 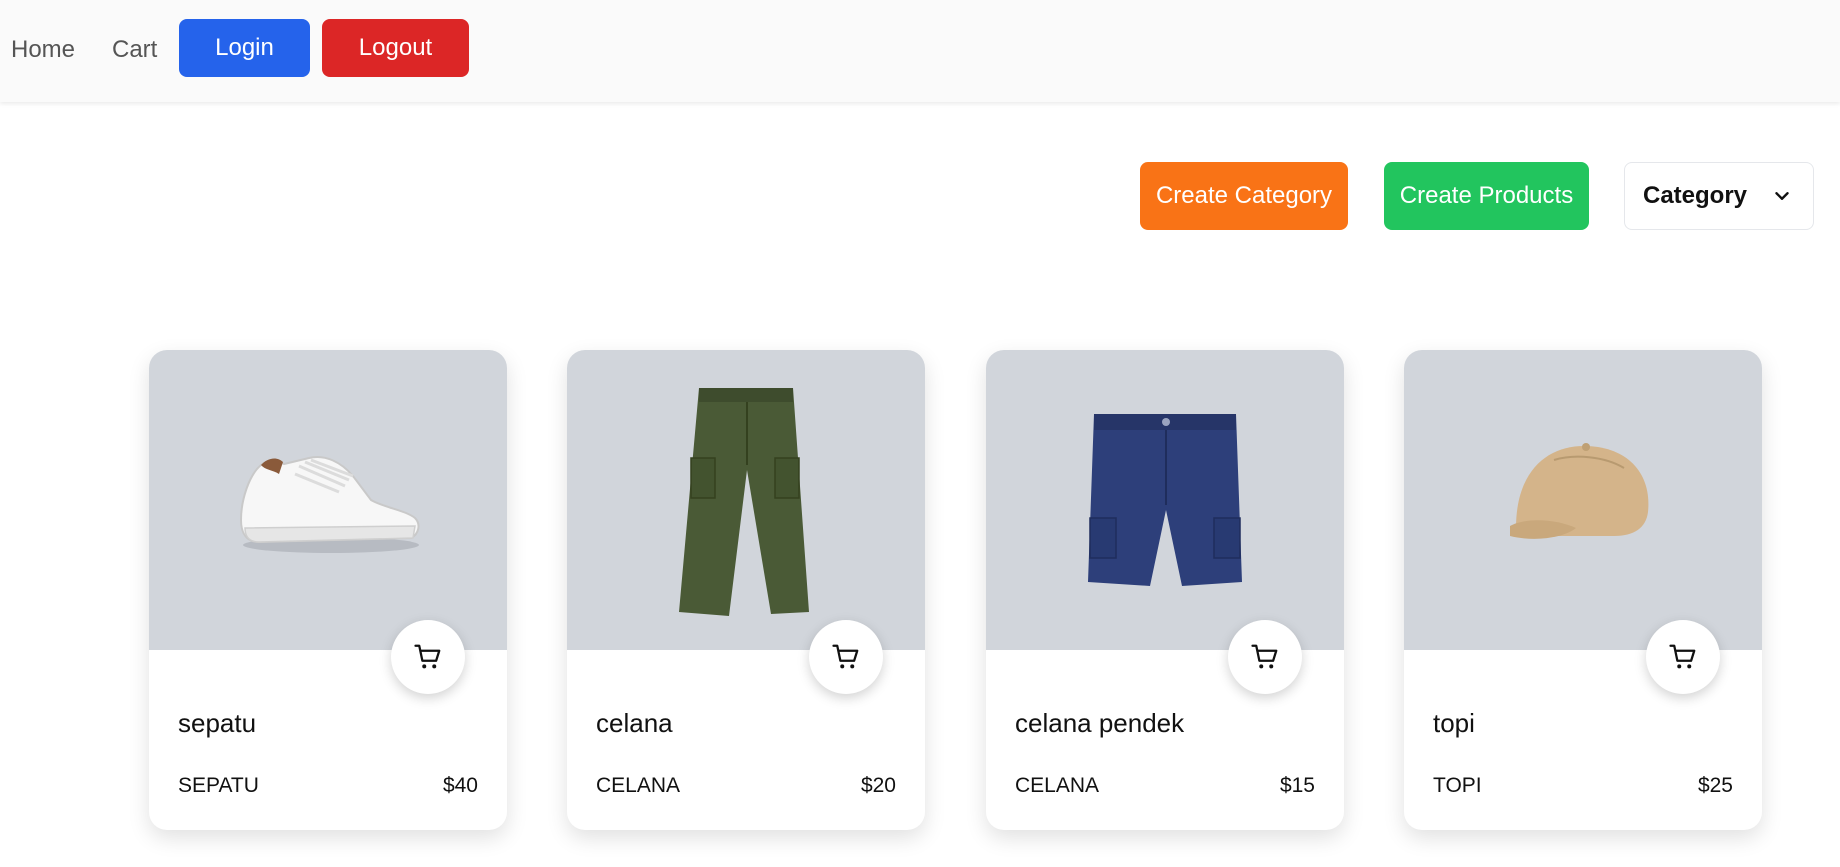 I want to click on product-category: TOPI, so click(x=1457, y=785).